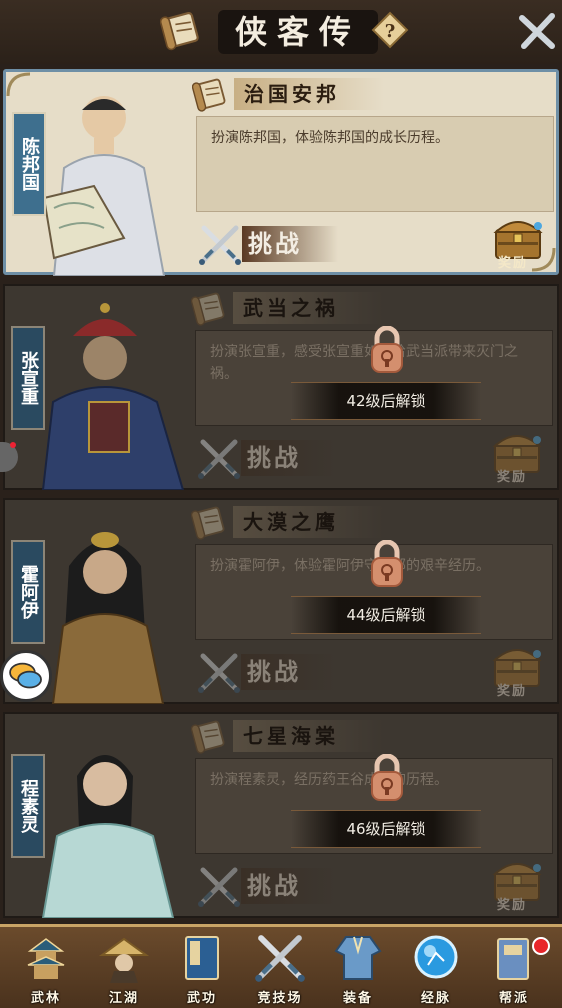  What do you see at coordinates (309, 94) in the screenshot?
I see `stage-title: 治国安邦` at bounding box center [309, 94].